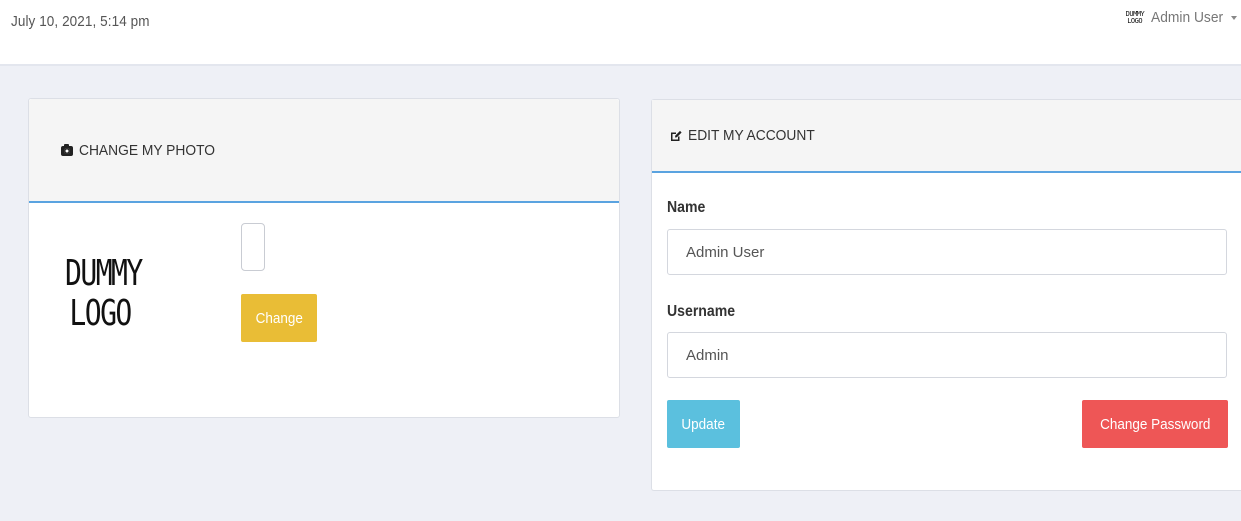  I want to click on name-input, so click(947, 252).